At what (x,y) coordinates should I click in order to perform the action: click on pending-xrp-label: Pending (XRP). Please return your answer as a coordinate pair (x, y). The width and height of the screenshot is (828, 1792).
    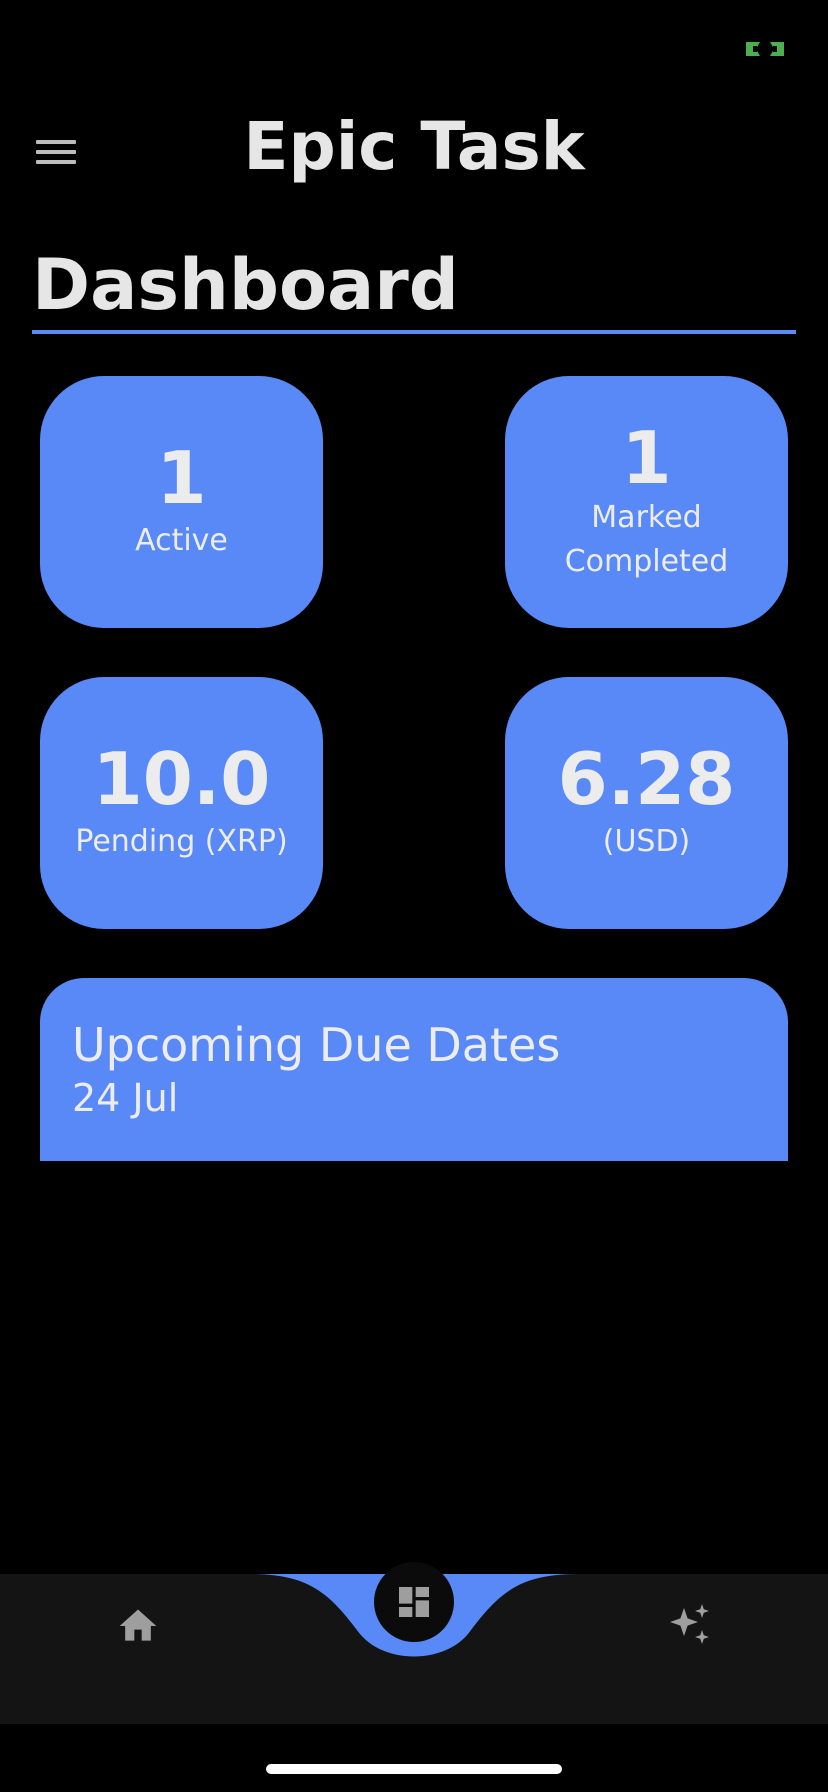
    Looking at the image, I should click on (181, 842).